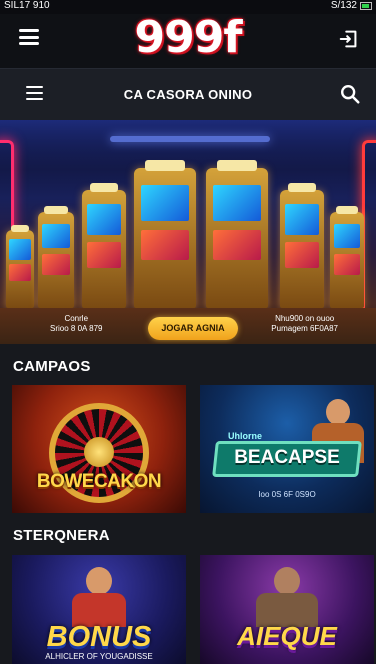  I want to click on page-title: CA CASORA ONINO, so click(188, 94).